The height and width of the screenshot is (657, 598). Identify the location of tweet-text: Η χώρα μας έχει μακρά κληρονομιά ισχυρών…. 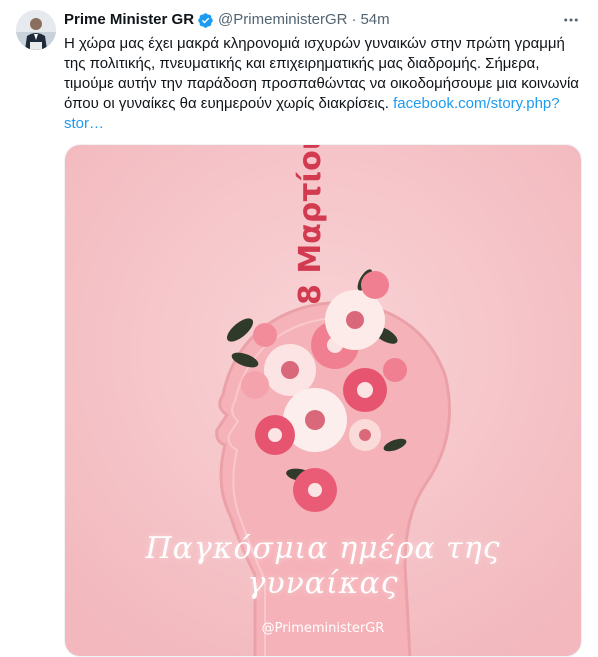
(324, 84).